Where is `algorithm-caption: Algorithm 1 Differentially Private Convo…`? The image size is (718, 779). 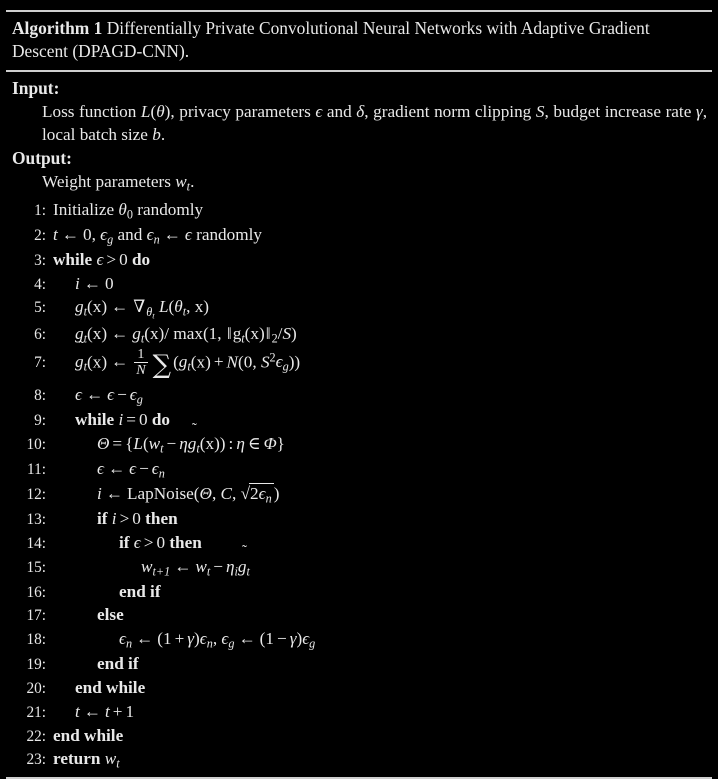 algorithm-caption: Algorithm 1 Differentially Private Convo… is located at coordinates (359, 39).